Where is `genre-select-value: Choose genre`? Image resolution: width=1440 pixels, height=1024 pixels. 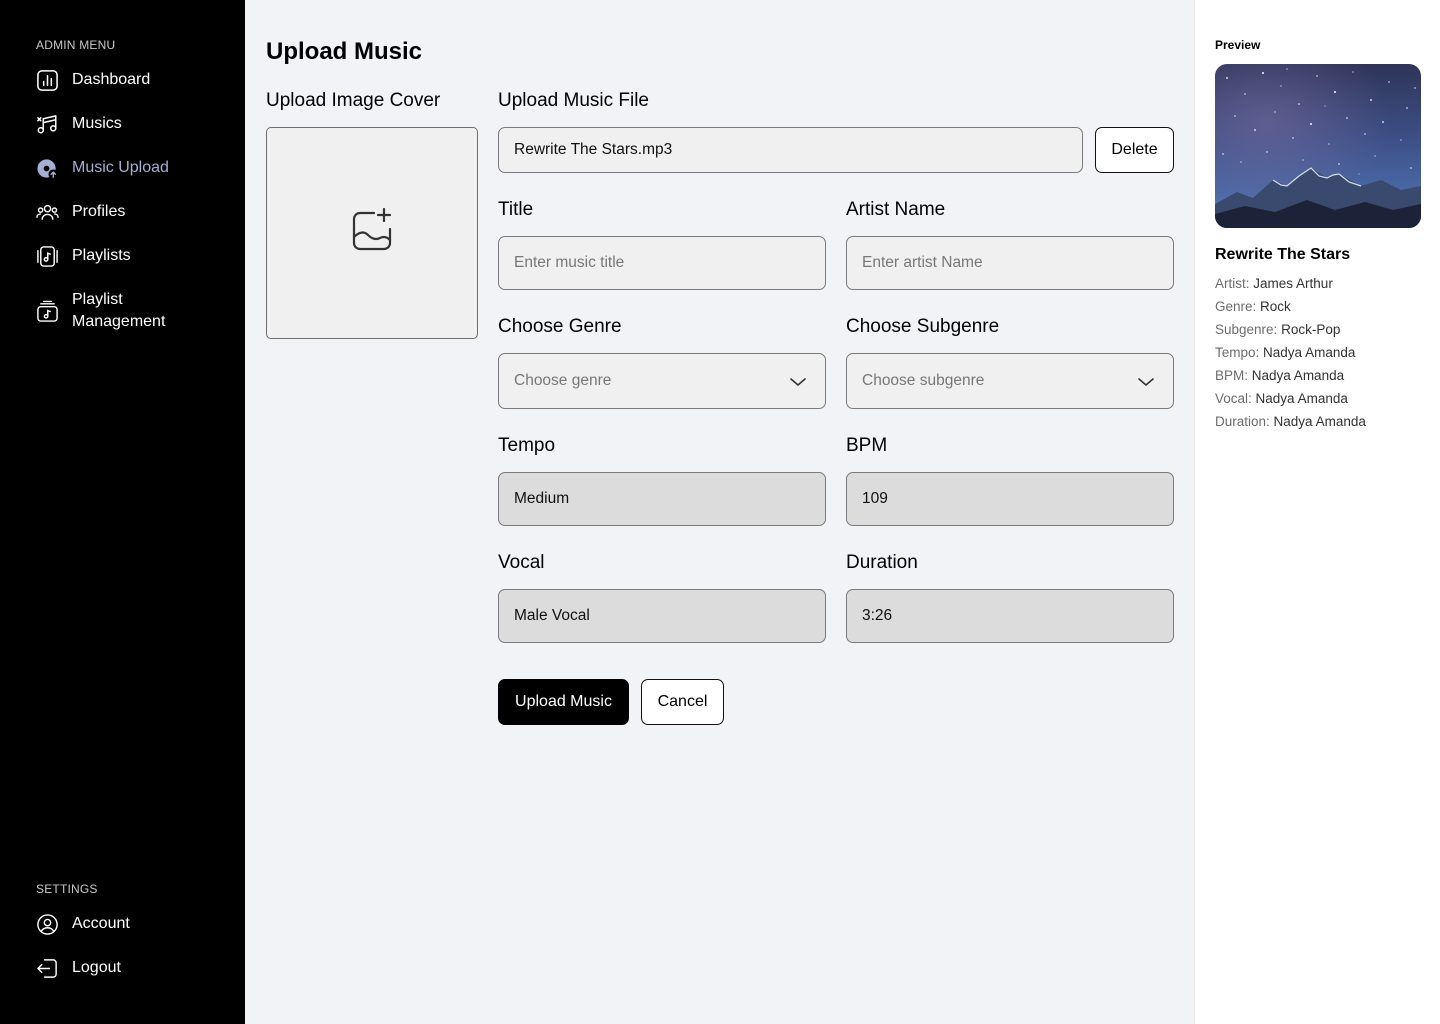
genre-select-value: Choose genre is located at coordinates (563, 380).